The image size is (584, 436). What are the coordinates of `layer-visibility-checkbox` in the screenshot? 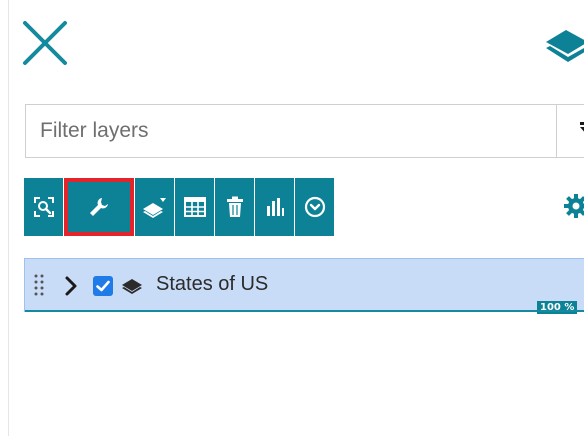 It's located at (103, 286).